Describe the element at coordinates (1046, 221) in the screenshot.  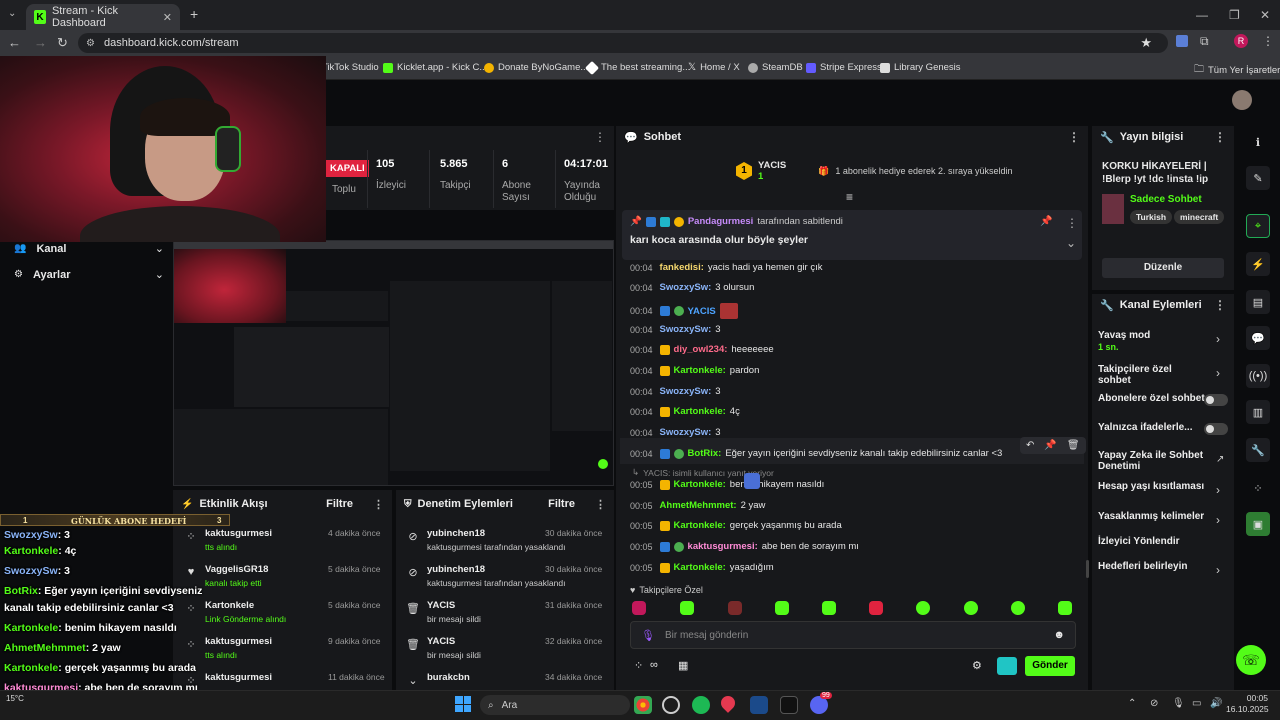
I see `unpin-icon: 📌` at that location.